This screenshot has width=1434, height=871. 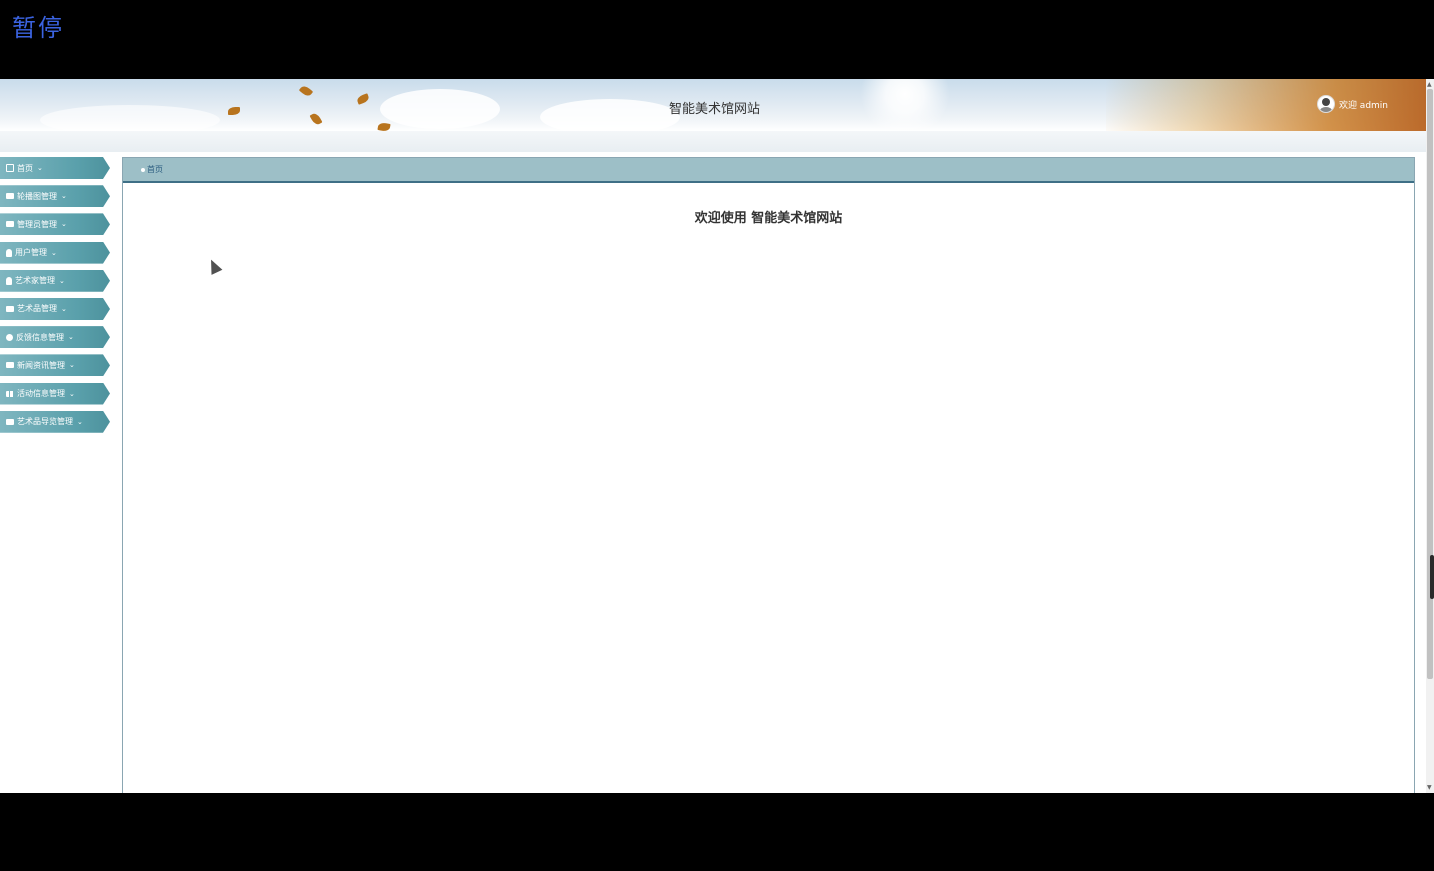 What do you see at coordinates (25, 168) in the screenshot?
I see `sidebar-item-label: 首页` at bounding box center [25, 168].